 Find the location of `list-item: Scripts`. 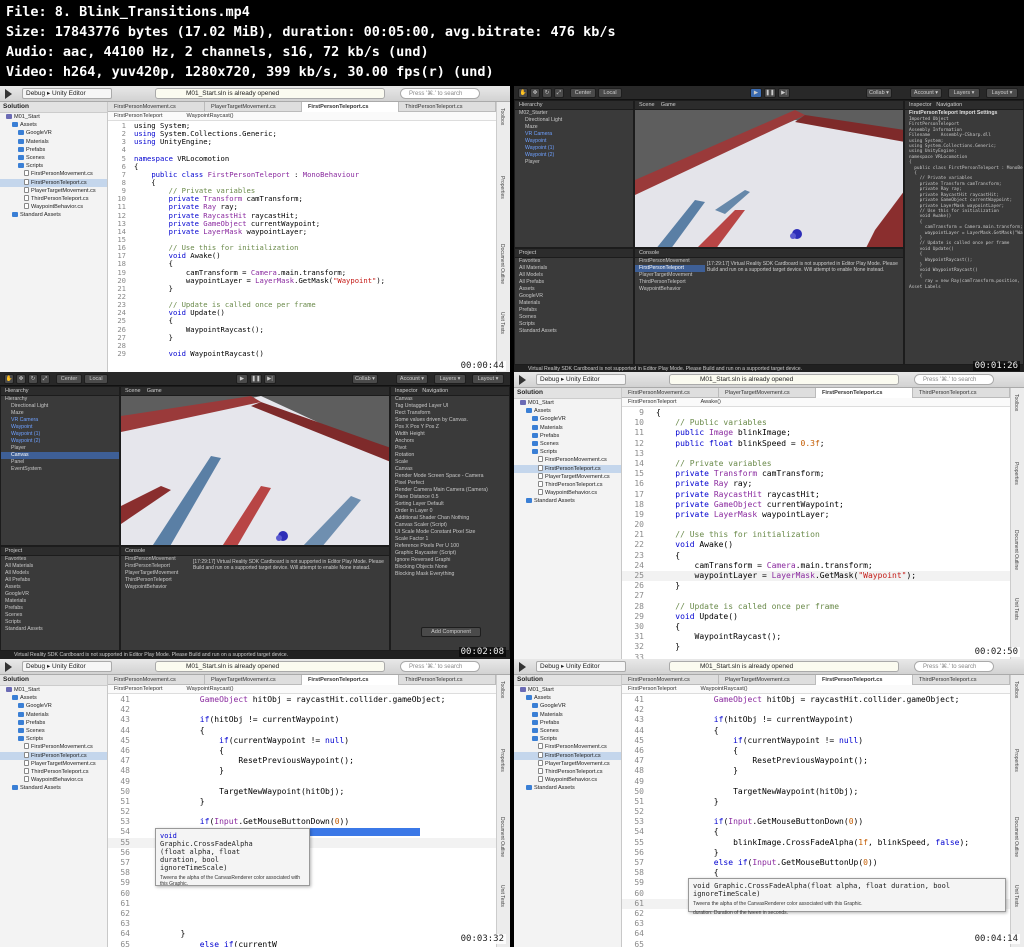

list-item: Scripts is located at coordinates (574, 324).